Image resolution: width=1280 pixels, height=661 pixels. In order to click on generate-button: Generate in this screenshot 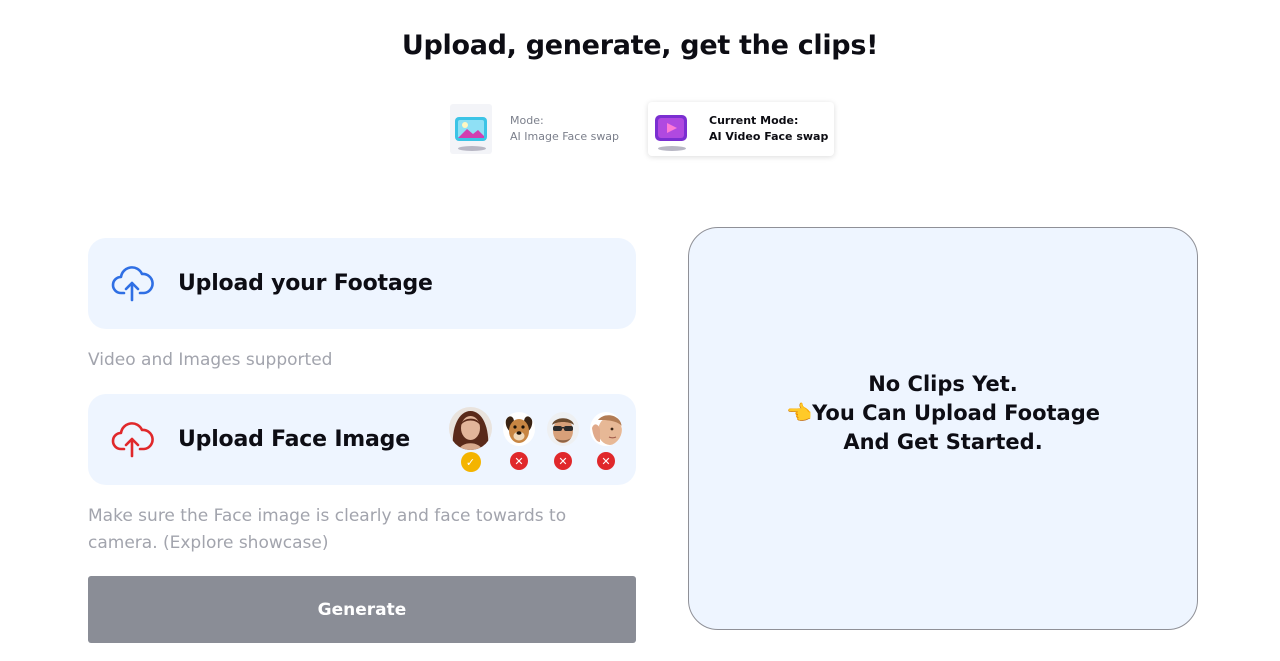, I will do `click(362, 609)`.